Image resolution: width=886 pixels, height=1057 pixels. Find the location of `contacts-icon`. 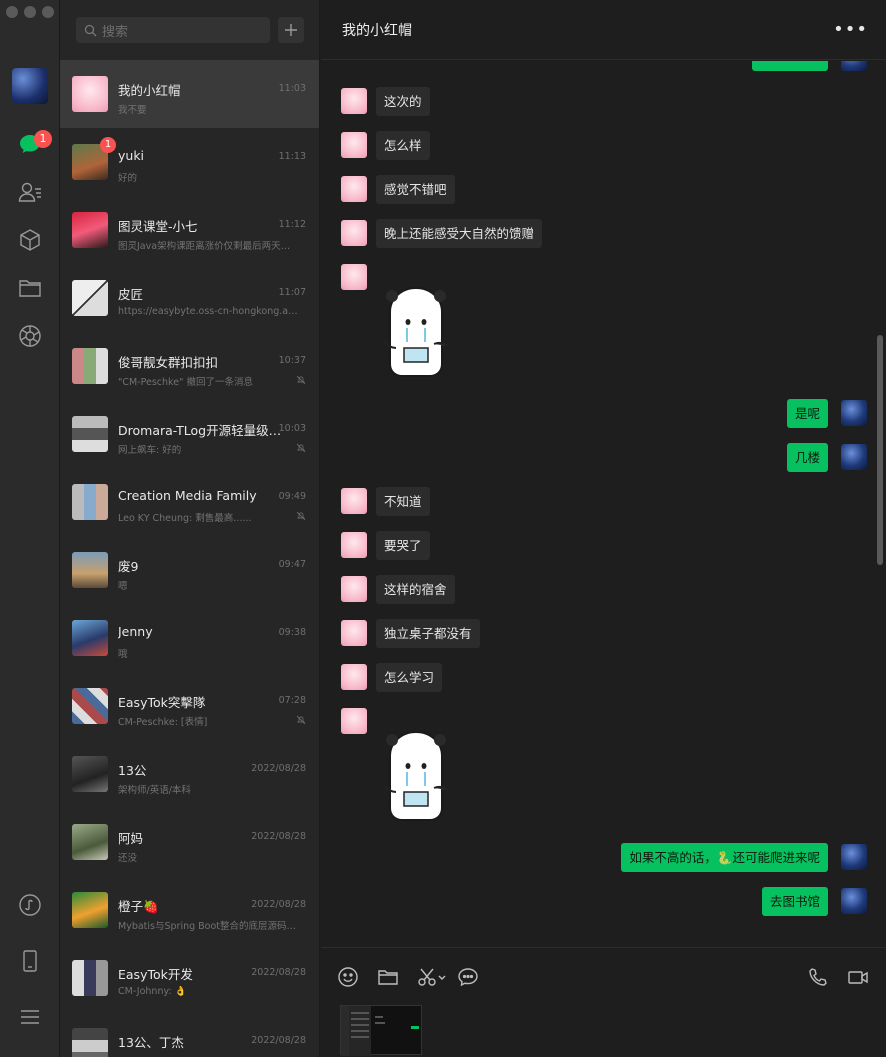

contacts-icon is located at coordinates (30, 192).